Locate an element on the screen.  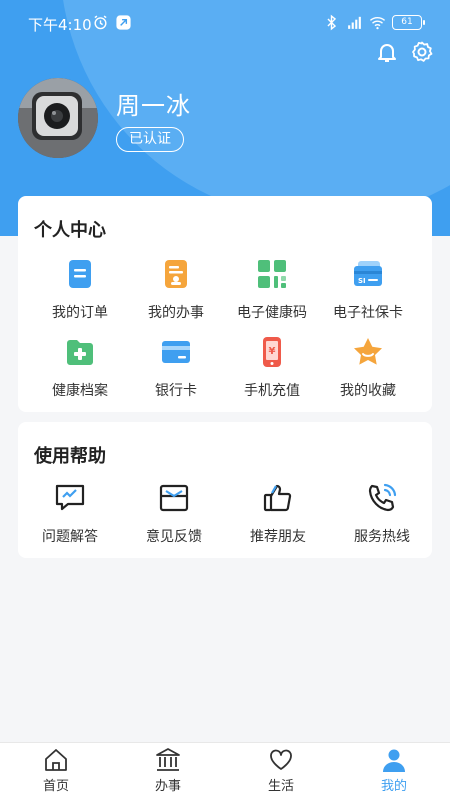
heart-icon is located at coordinates (281, 759).